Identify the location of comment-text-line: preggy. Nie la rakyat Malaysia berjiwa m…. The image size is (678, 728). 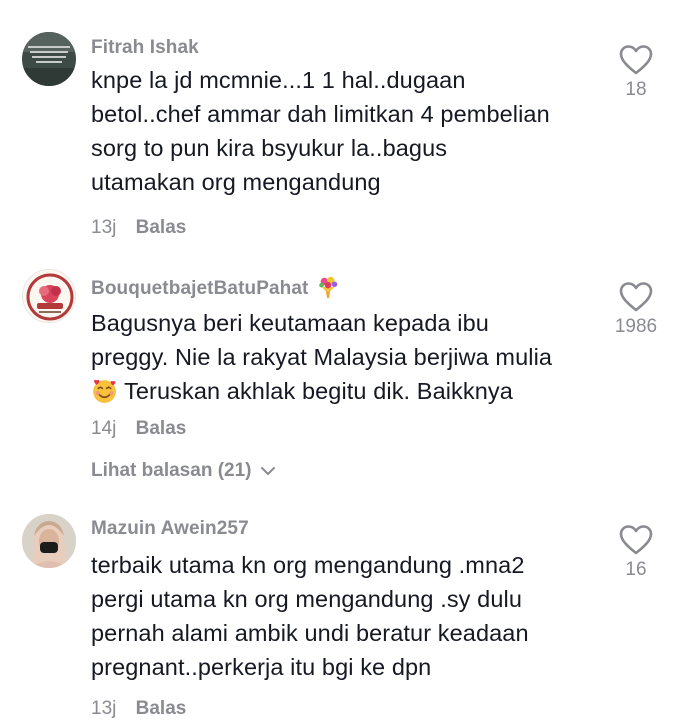
(322, 357).